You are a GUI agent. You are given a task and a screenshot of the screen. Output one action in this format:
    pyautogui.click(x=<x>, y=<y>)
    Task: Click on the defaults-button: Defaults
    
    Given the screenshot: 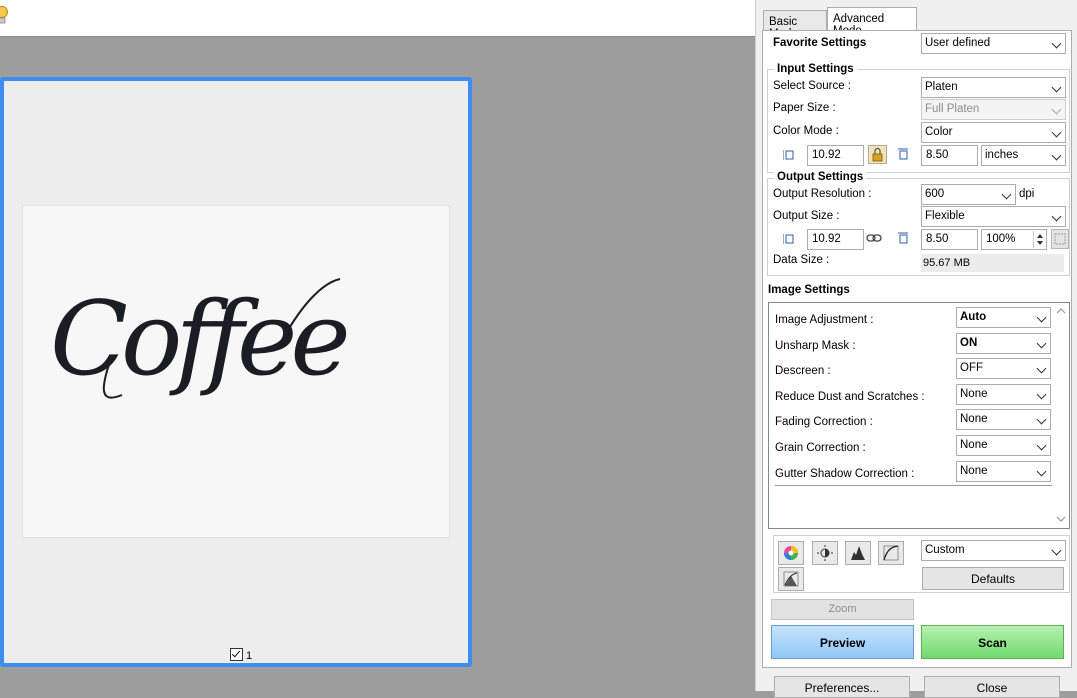 What is the action you would take?
    pyautogui.click(x=993, y=578)
    